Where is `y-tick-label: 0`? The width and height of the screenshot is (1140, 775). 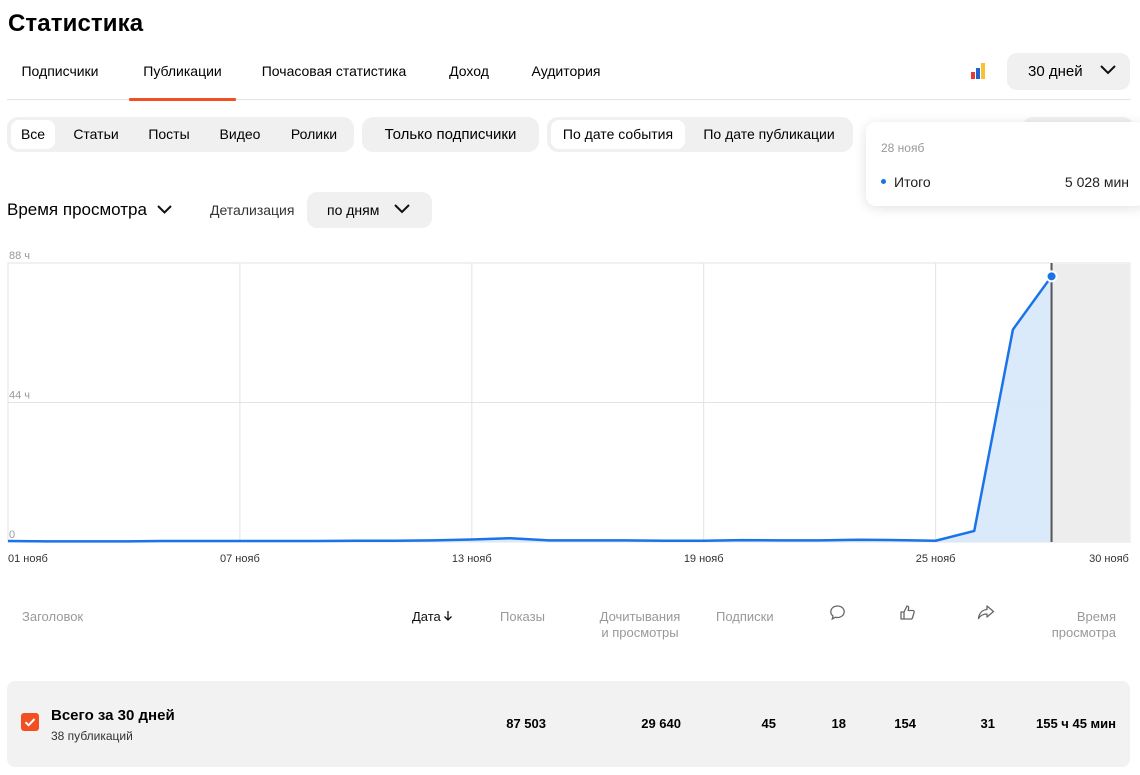 y-tick-label: 0 is located at coordinates (12, 535).